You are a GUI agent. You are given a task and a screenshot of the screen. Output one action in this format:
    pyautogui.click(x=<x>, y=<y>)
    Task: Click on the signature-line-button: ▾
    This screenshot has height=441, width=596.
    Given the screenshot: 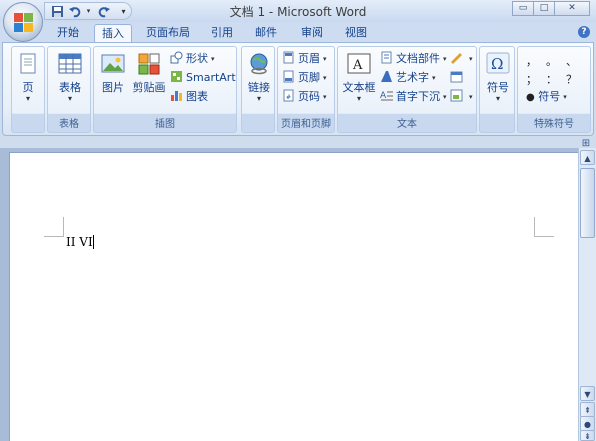 What is the action you would take?
    pyautogui.click(x=461, y=59)
    